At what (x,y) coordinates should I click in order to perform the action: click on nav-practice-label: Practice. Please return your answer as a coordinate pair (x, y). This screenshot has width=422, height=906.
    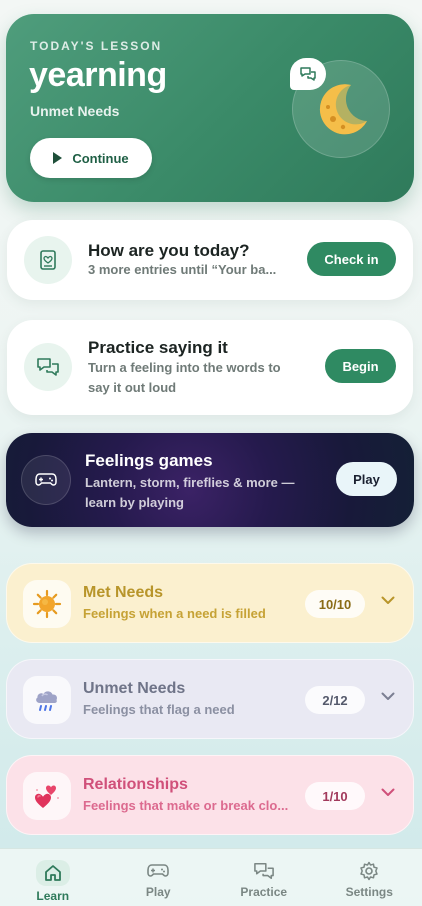
    Looking at the image, I should click on (264, 892).